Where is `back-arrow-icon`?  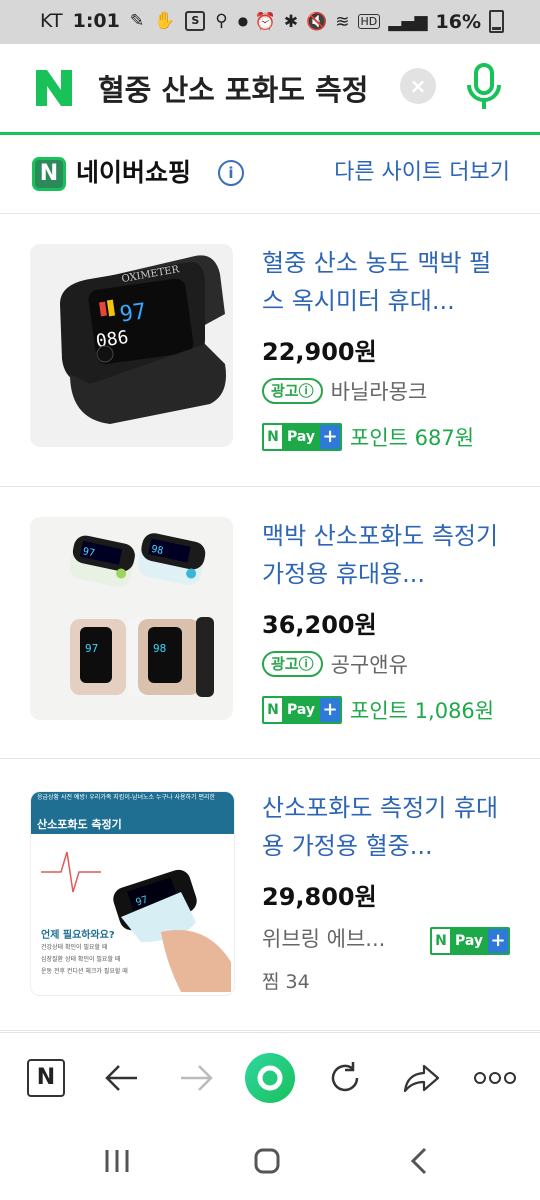 back-arrow-icon is located at coordinates (121, 1078).